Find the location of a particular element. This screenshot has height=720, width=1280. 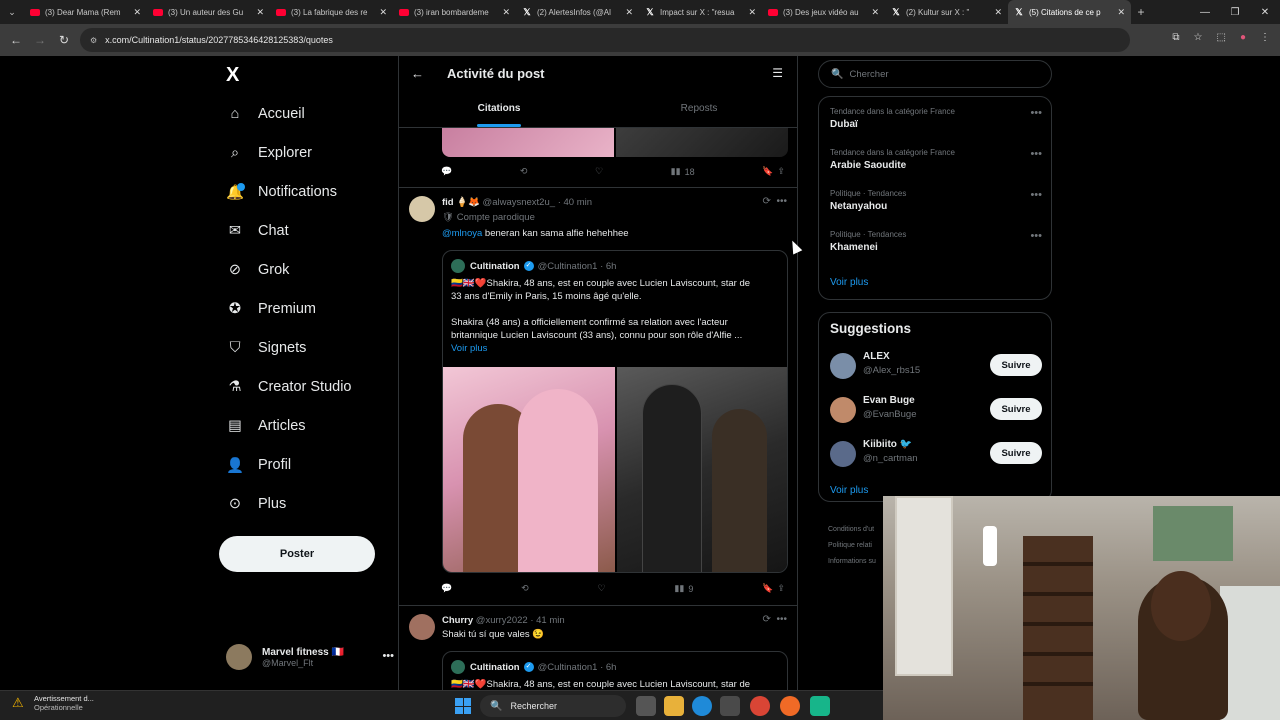

footer-link: Politique relati is located at coordinates (852, 546).